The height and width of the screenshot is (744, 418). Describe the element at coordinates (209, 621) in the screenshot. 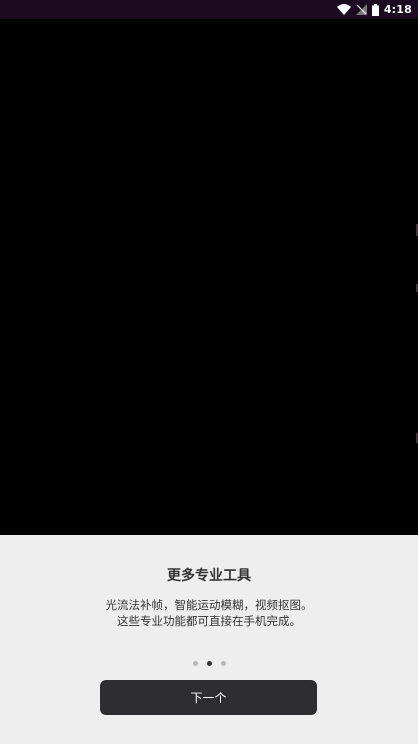

I see `description-line: 这些专业功能都可直接在手机完成。` at that location.